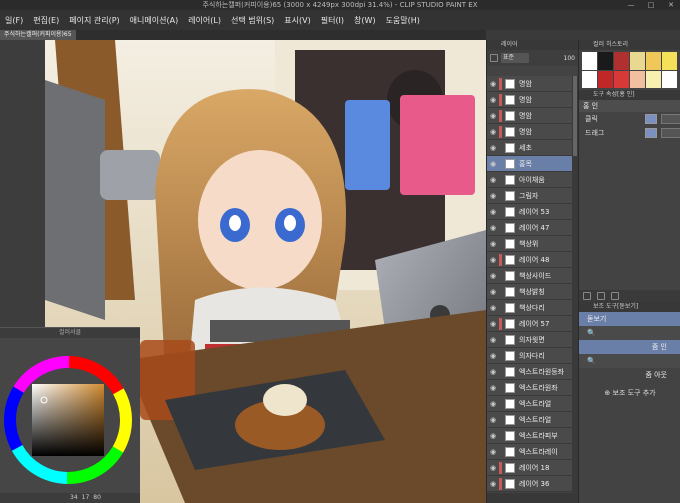 This screenshot has width=680, height=503. I want to click on wrench-icon, so click(587, 296).